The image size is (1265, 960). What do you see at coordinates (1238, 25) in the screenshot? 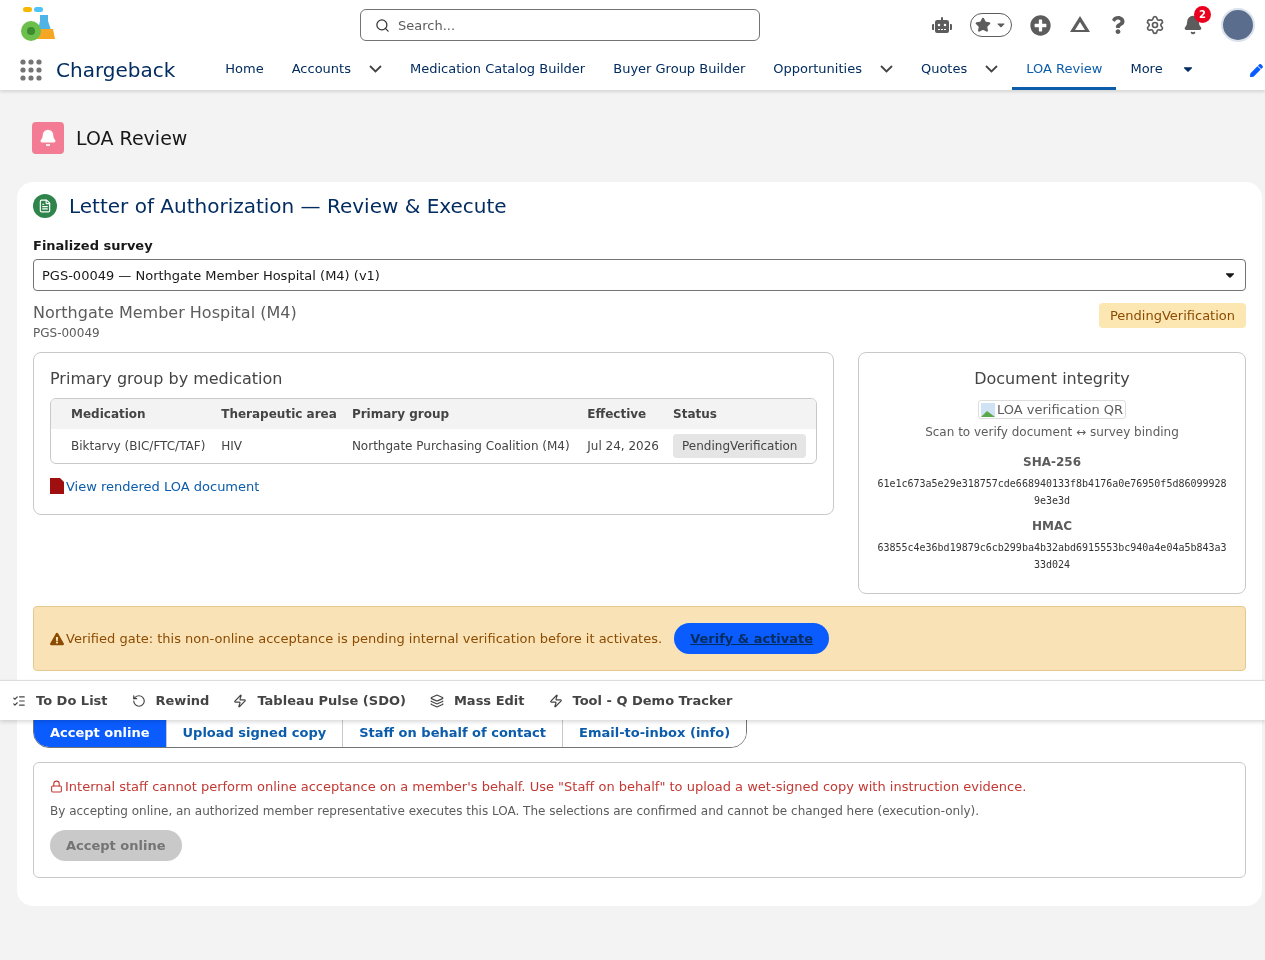
I see `avatar` at bounding box center [1238, 25].